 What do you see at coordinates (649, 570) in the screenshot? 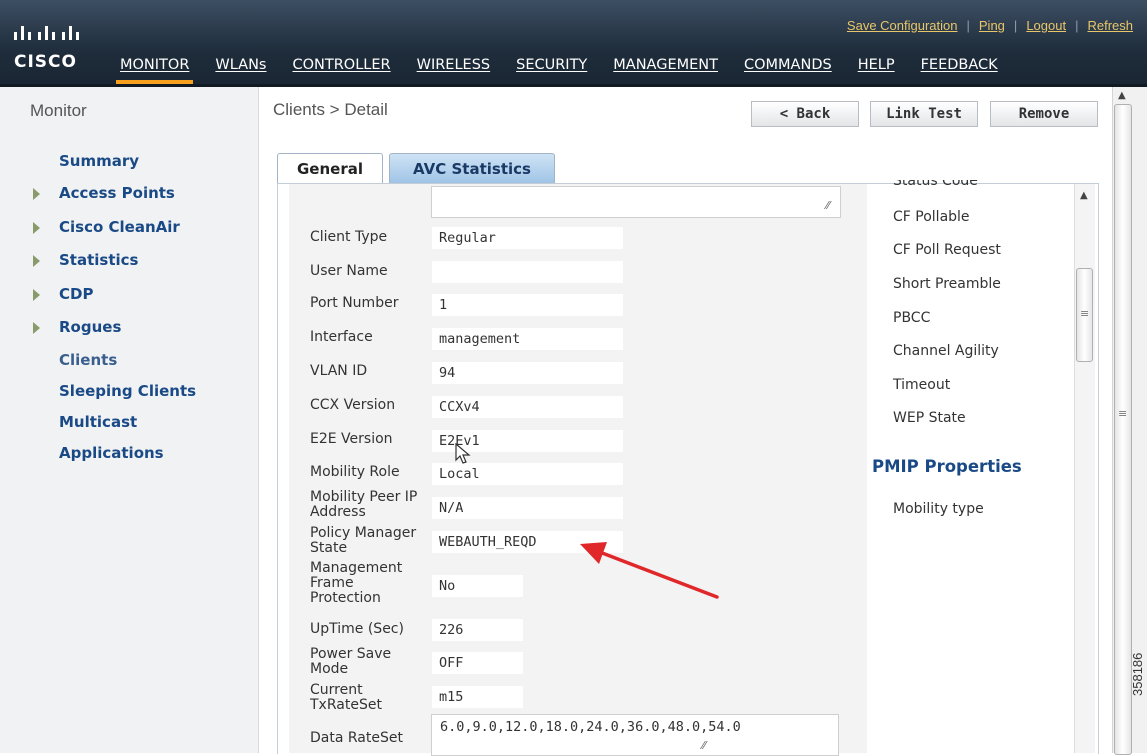
I see `annotation-arrow-icon` at bounding box center [649, 570].